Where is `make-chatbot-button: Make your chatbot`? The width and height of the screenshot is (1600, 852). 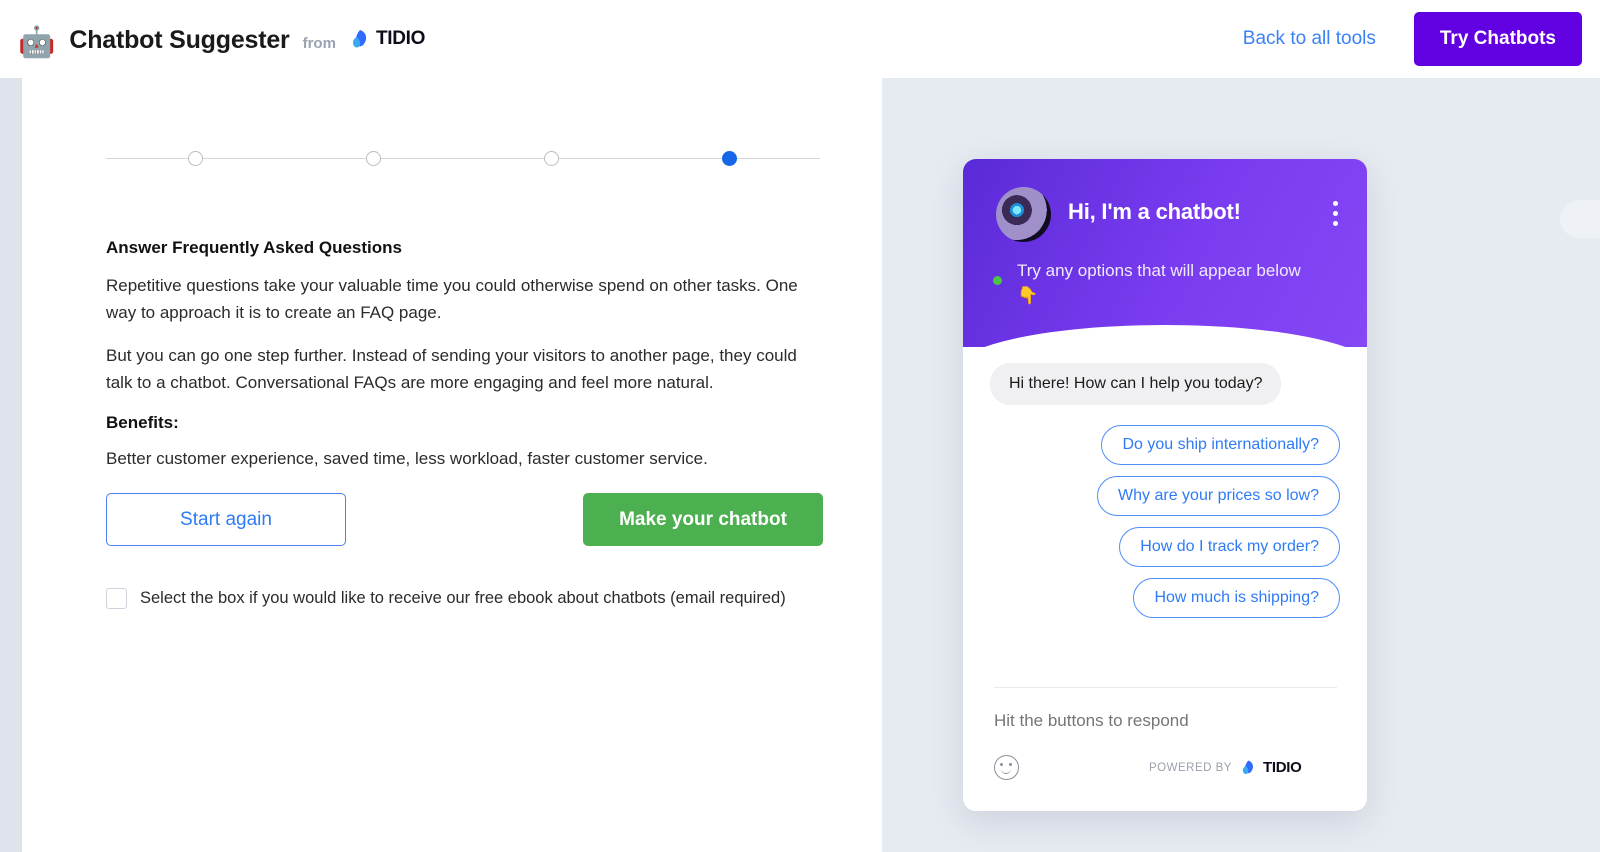
make-chatbot-button: Make your chatbot is located at coordinates (703, 519).